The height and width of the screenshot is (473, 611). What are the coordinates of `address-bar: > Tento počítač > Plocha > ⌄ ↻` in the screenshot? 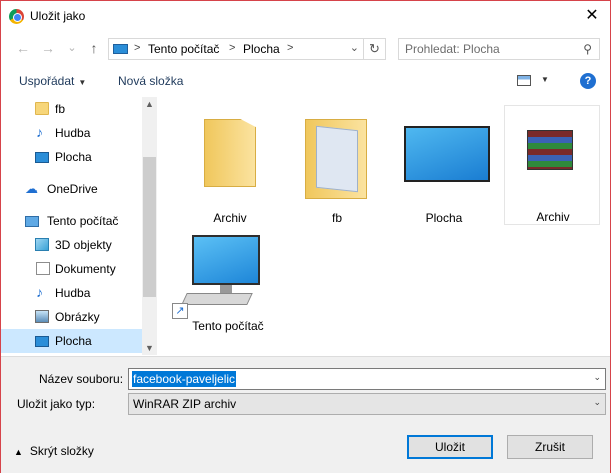 It's located at (247, 49).